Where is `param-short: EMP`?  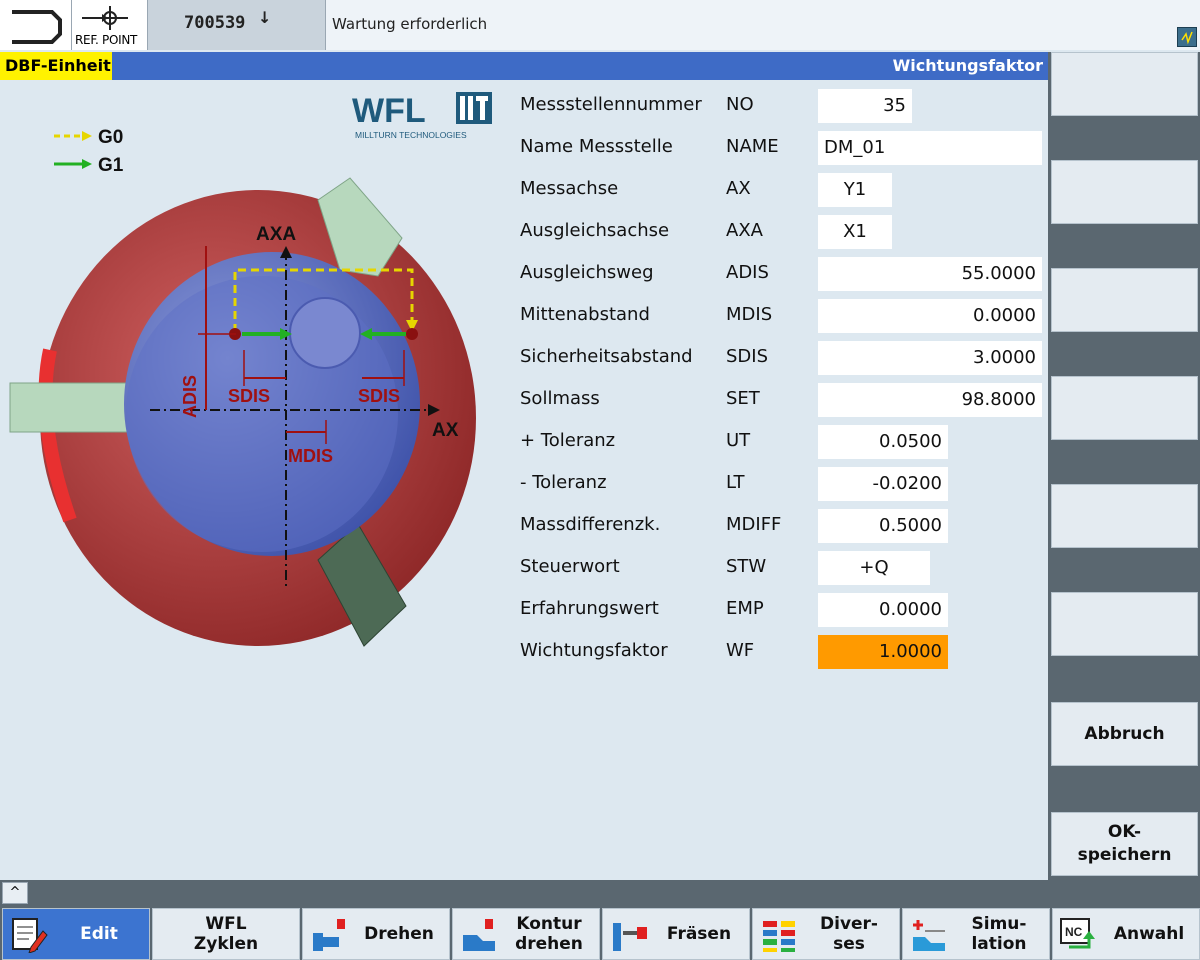
param-short: EMP is located at coordinates (745, 608).